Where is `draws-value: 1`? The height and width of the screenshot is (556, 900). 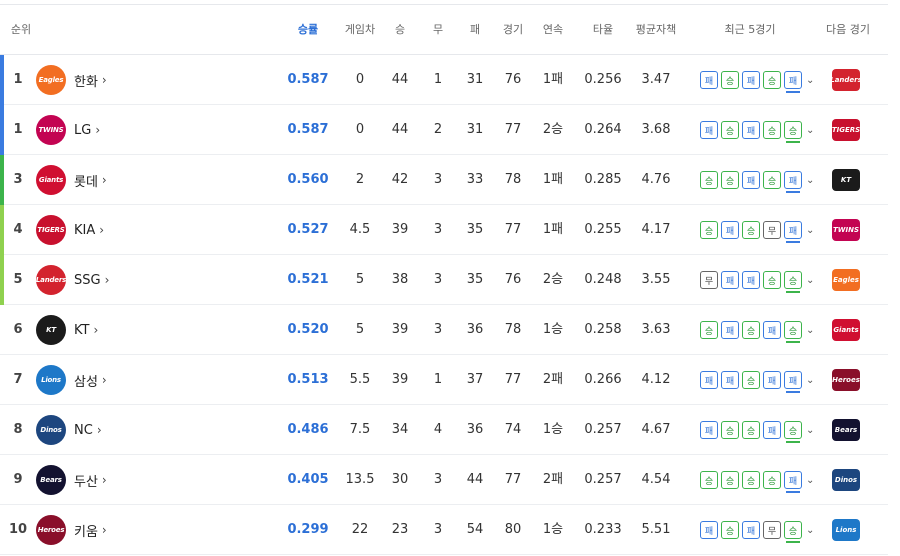 draws-value: 1 is located at coordinates (438, 379).